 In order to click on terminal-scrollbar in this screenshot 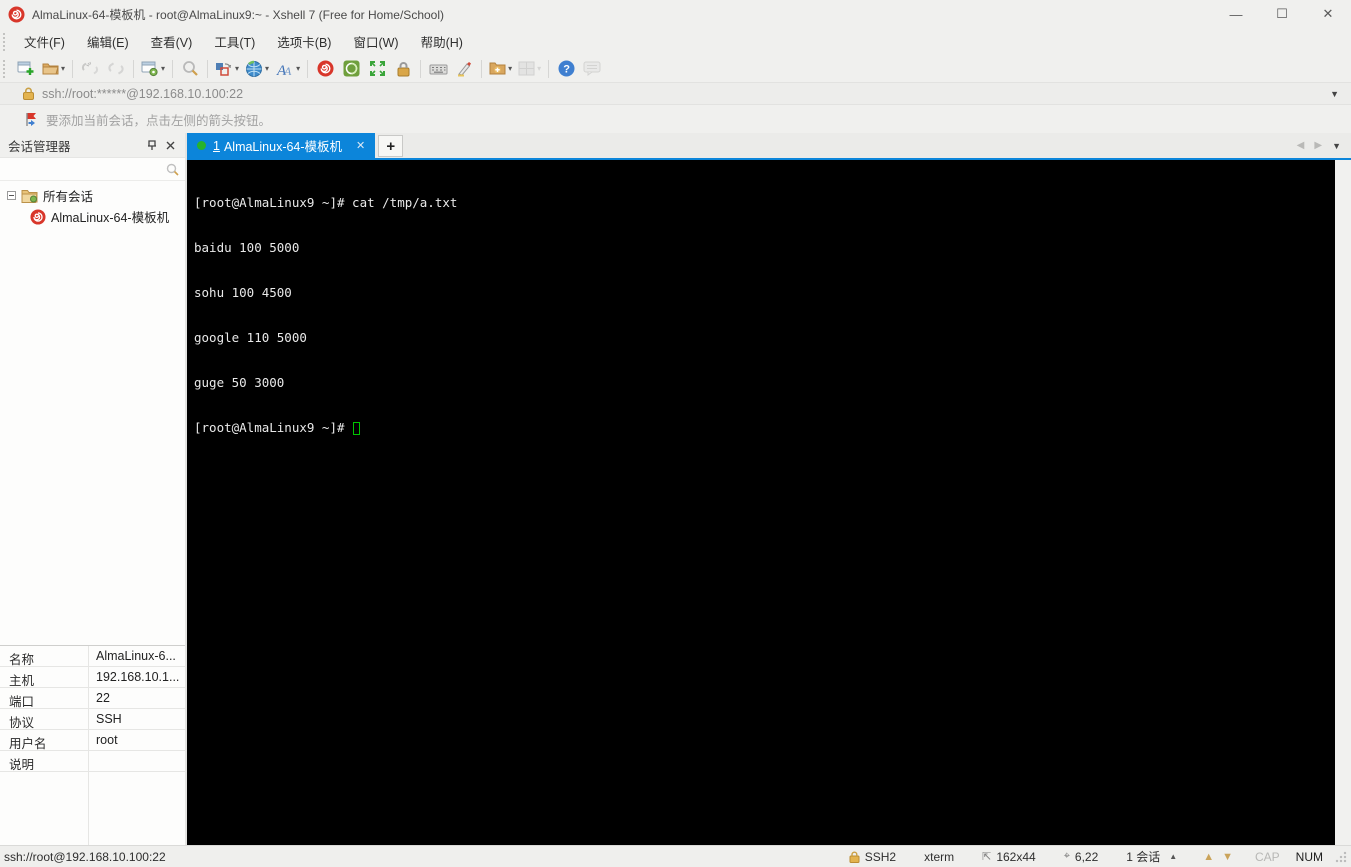, I will do `click(1343, 502)`.